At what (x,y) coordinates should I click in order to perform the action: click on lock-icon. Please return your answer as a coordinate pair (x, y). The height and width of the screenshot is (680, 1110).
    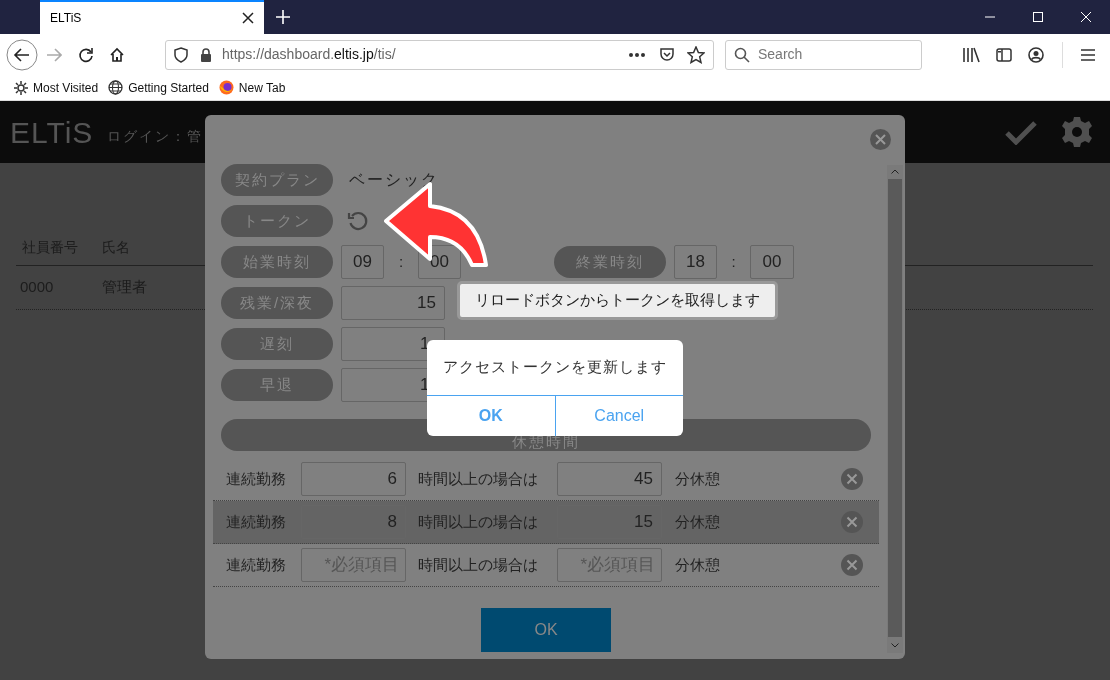
    Looking at the image, I should click on (206, 54).